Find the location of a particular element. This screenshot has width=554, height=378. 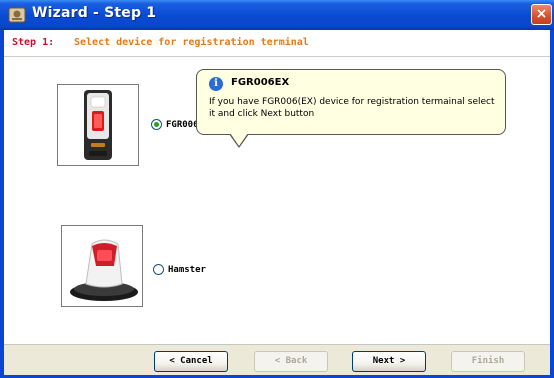

fgr006ex-device-image is located at coordinates (98, 125).